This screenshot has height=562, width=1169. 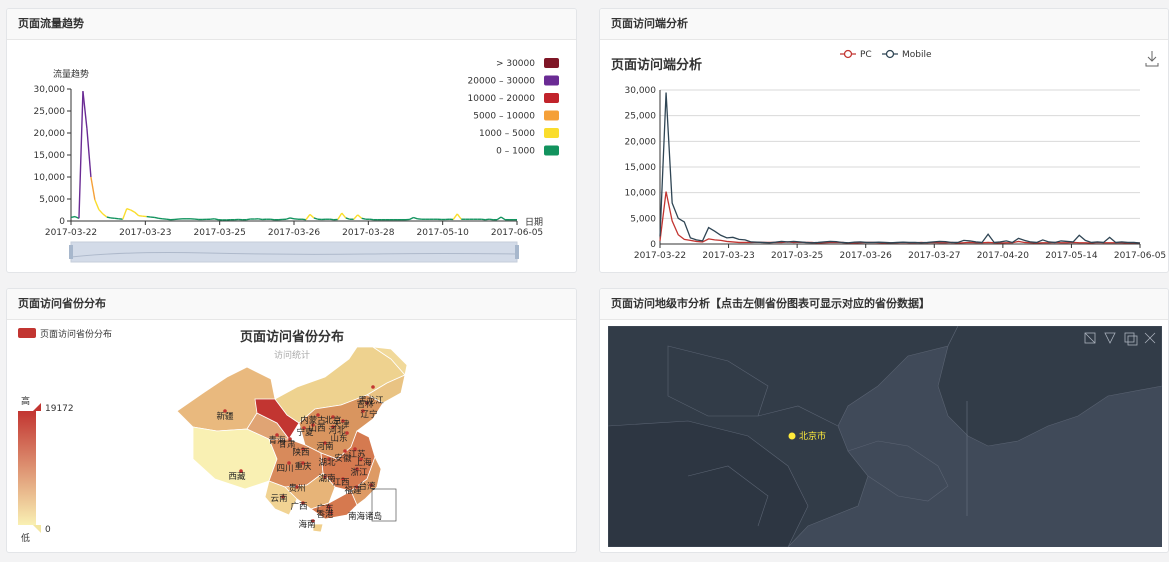 I want to click on province-label: 四川, so click(x=284, y=469).